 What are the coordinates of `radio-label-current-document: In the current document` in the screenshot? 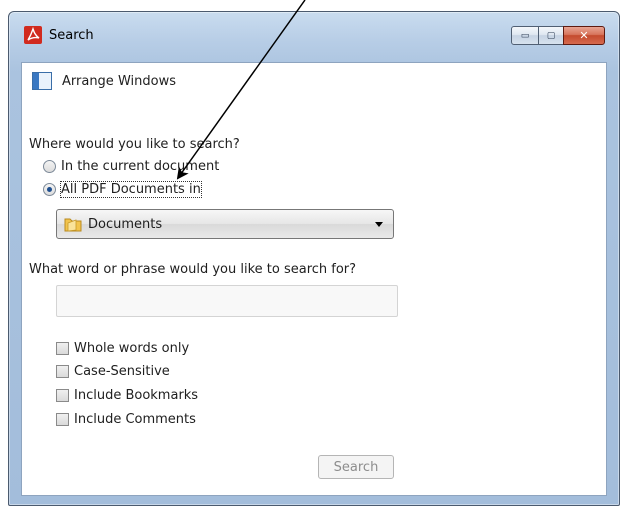 It's located at (140, 166).